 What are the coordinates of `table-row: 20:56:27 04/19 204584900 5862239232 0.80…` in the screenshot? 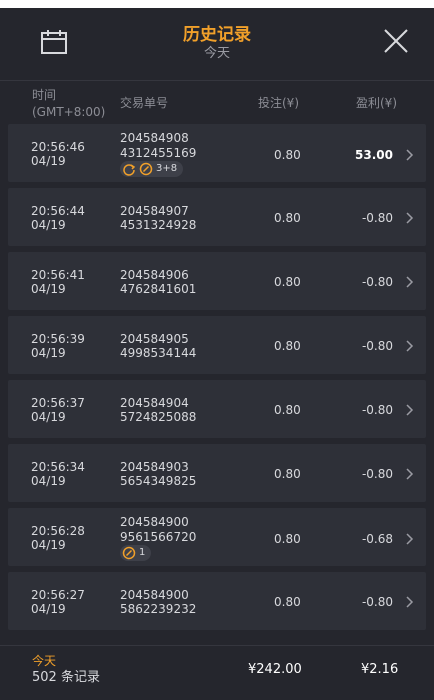 It's located at (217, 601).